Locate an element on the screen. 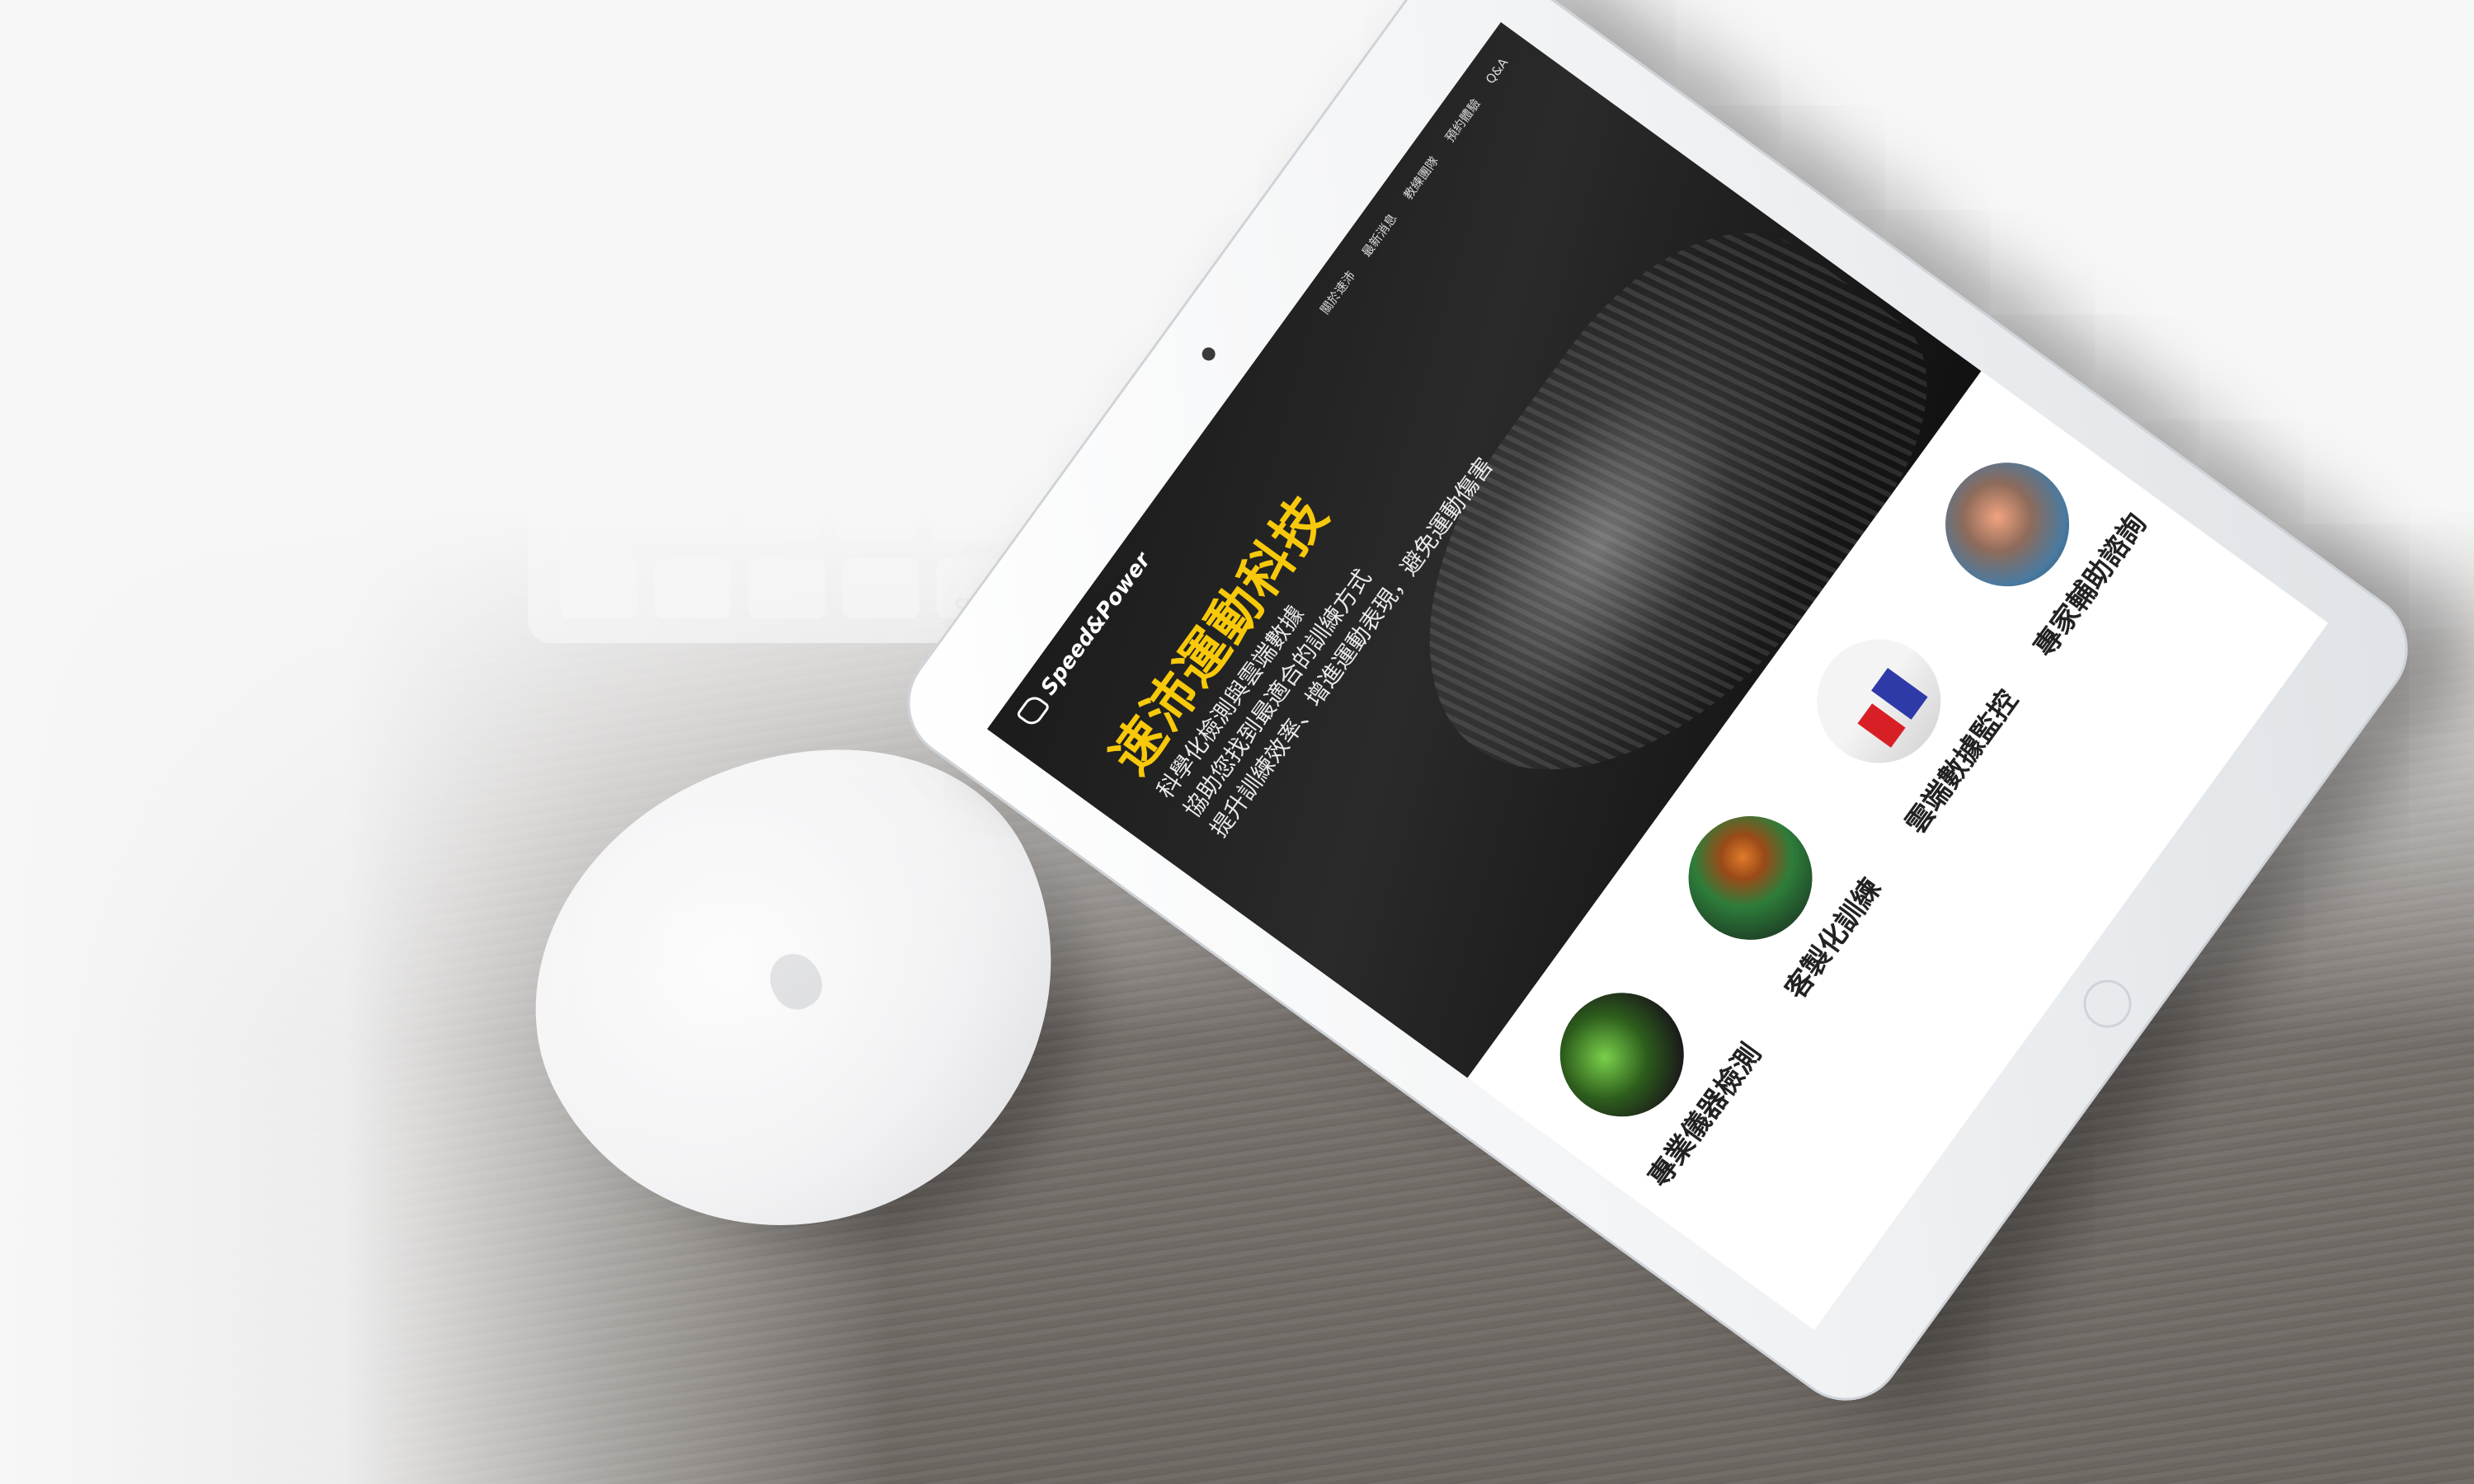 Image resolution: width=2474 pixels, height=1484 pixels. nav-link-coaches: 教練團隊 is located at coordinates (1420, 178).